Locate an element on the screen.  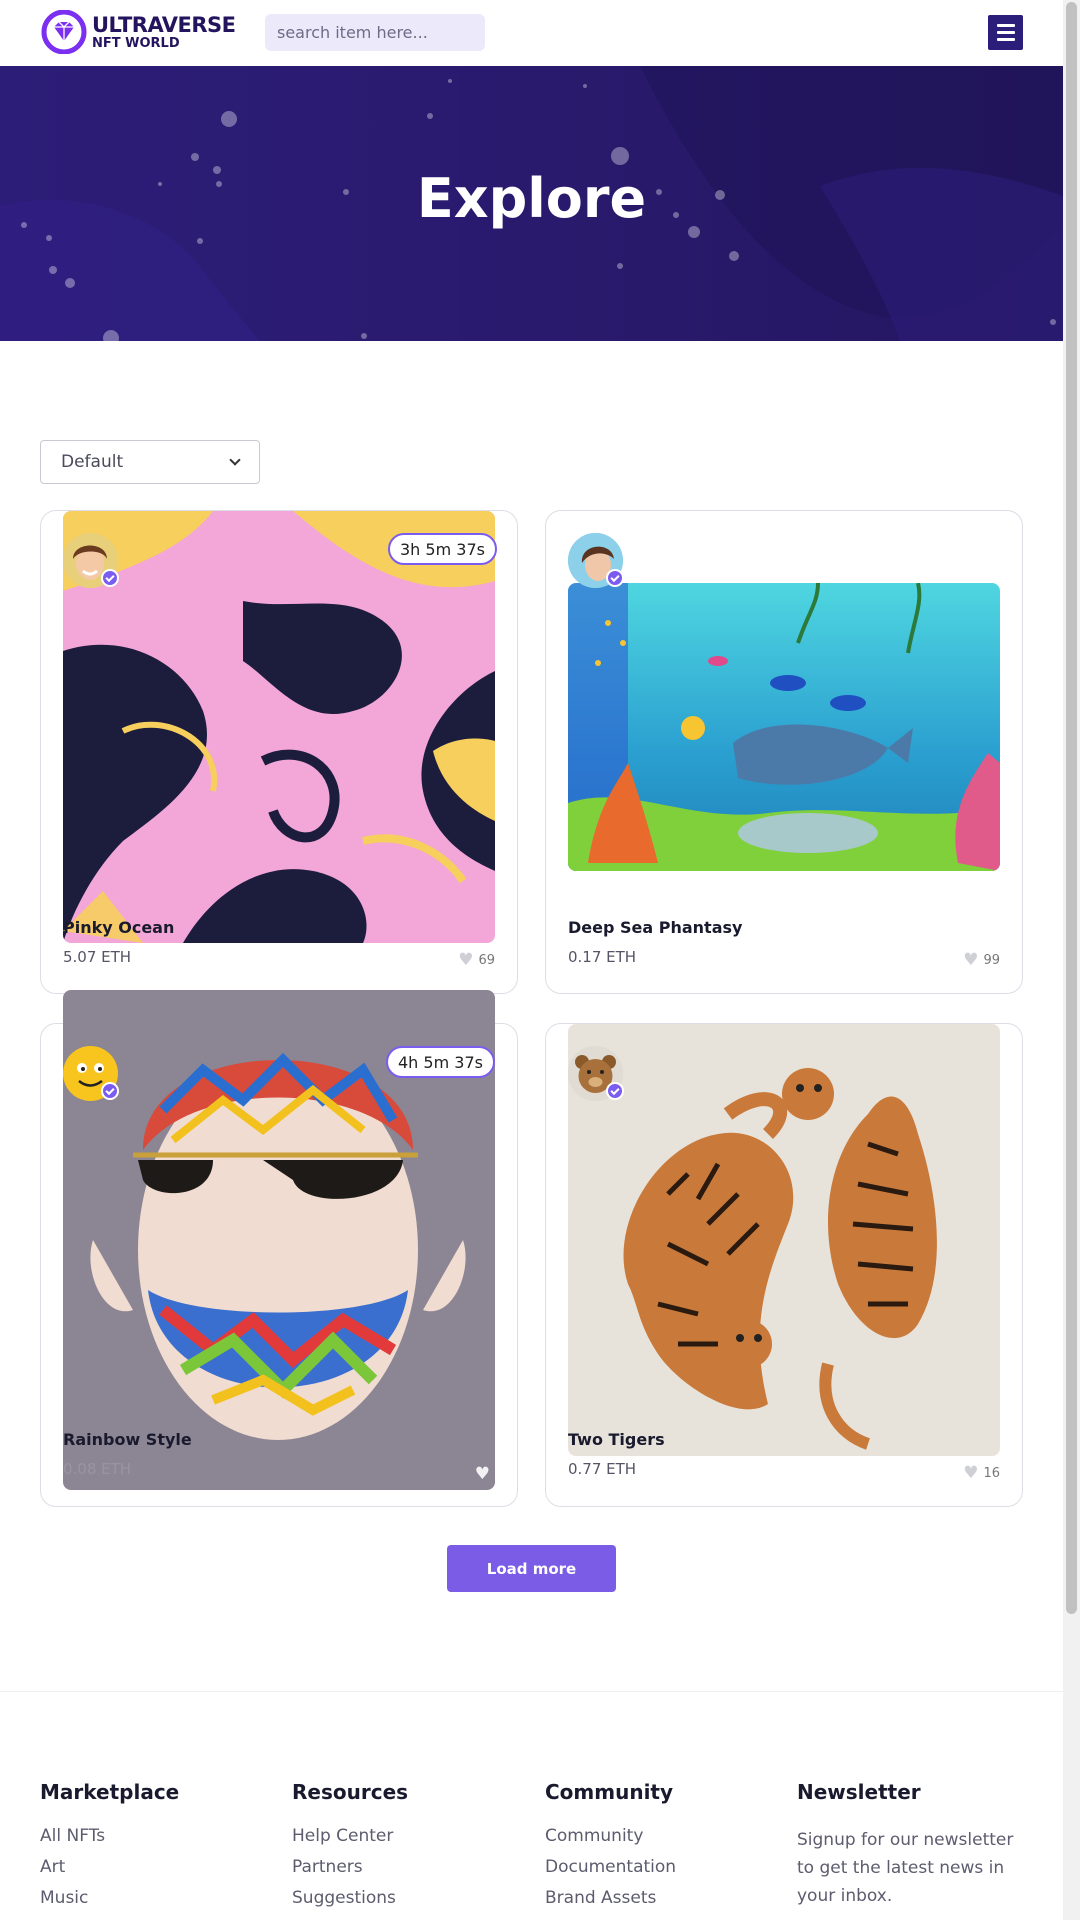
hamburger-menu-button is located at coordinates (1005, 32).